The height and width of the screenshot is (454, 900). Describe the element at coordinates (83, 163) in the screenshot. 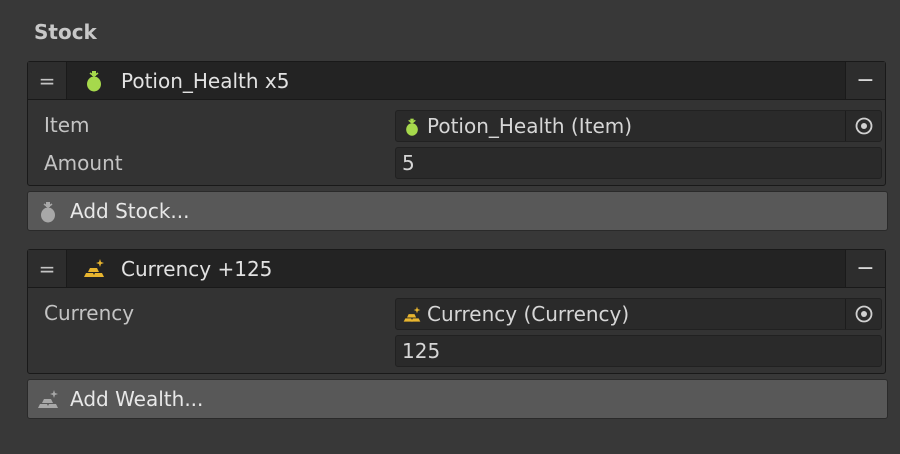

I see `field-label-amount: Amount` at that location.